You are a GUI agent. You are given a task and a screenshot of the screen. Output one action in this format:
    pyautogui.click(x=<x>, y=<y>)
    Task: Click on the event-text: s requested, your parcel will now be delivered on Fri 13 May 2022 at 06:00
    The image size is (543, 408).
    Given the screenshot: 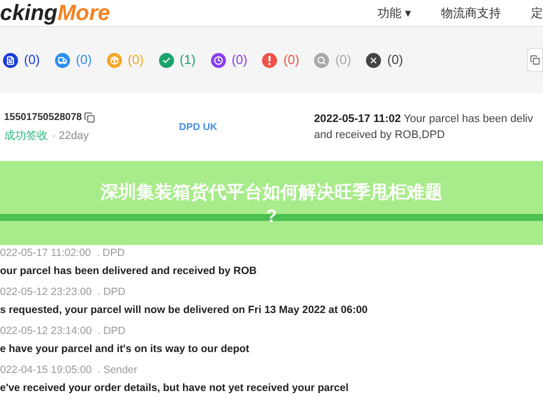 What is the action you would take?
    pyautogui.click(x=184, y=310)
    